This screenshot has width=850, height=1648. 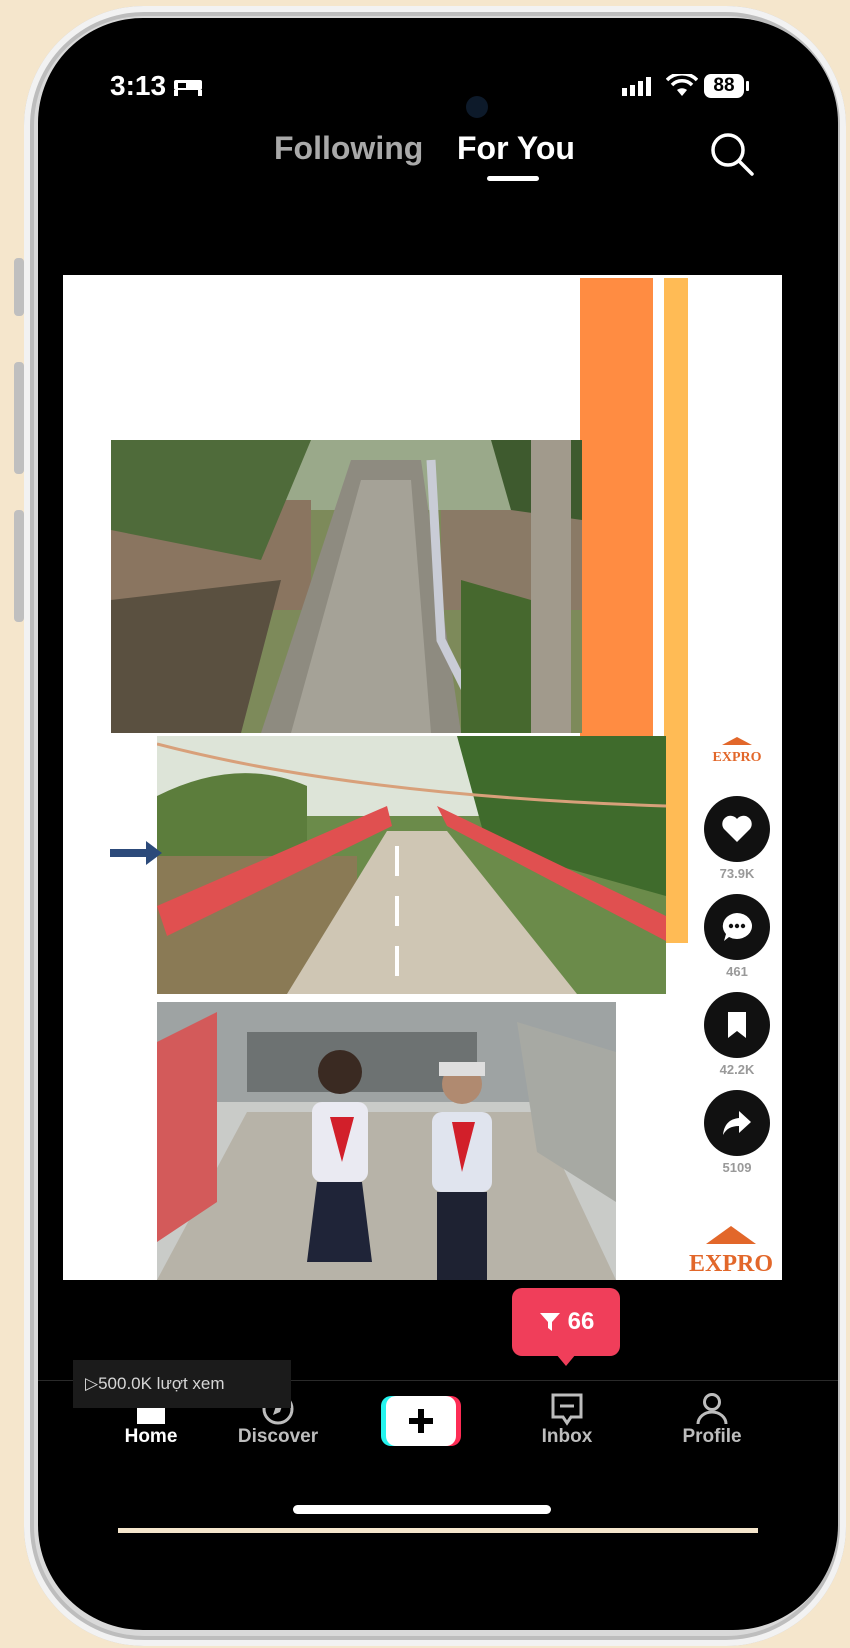 I want to click on tab-following: Following, so click(x=348, y=148).